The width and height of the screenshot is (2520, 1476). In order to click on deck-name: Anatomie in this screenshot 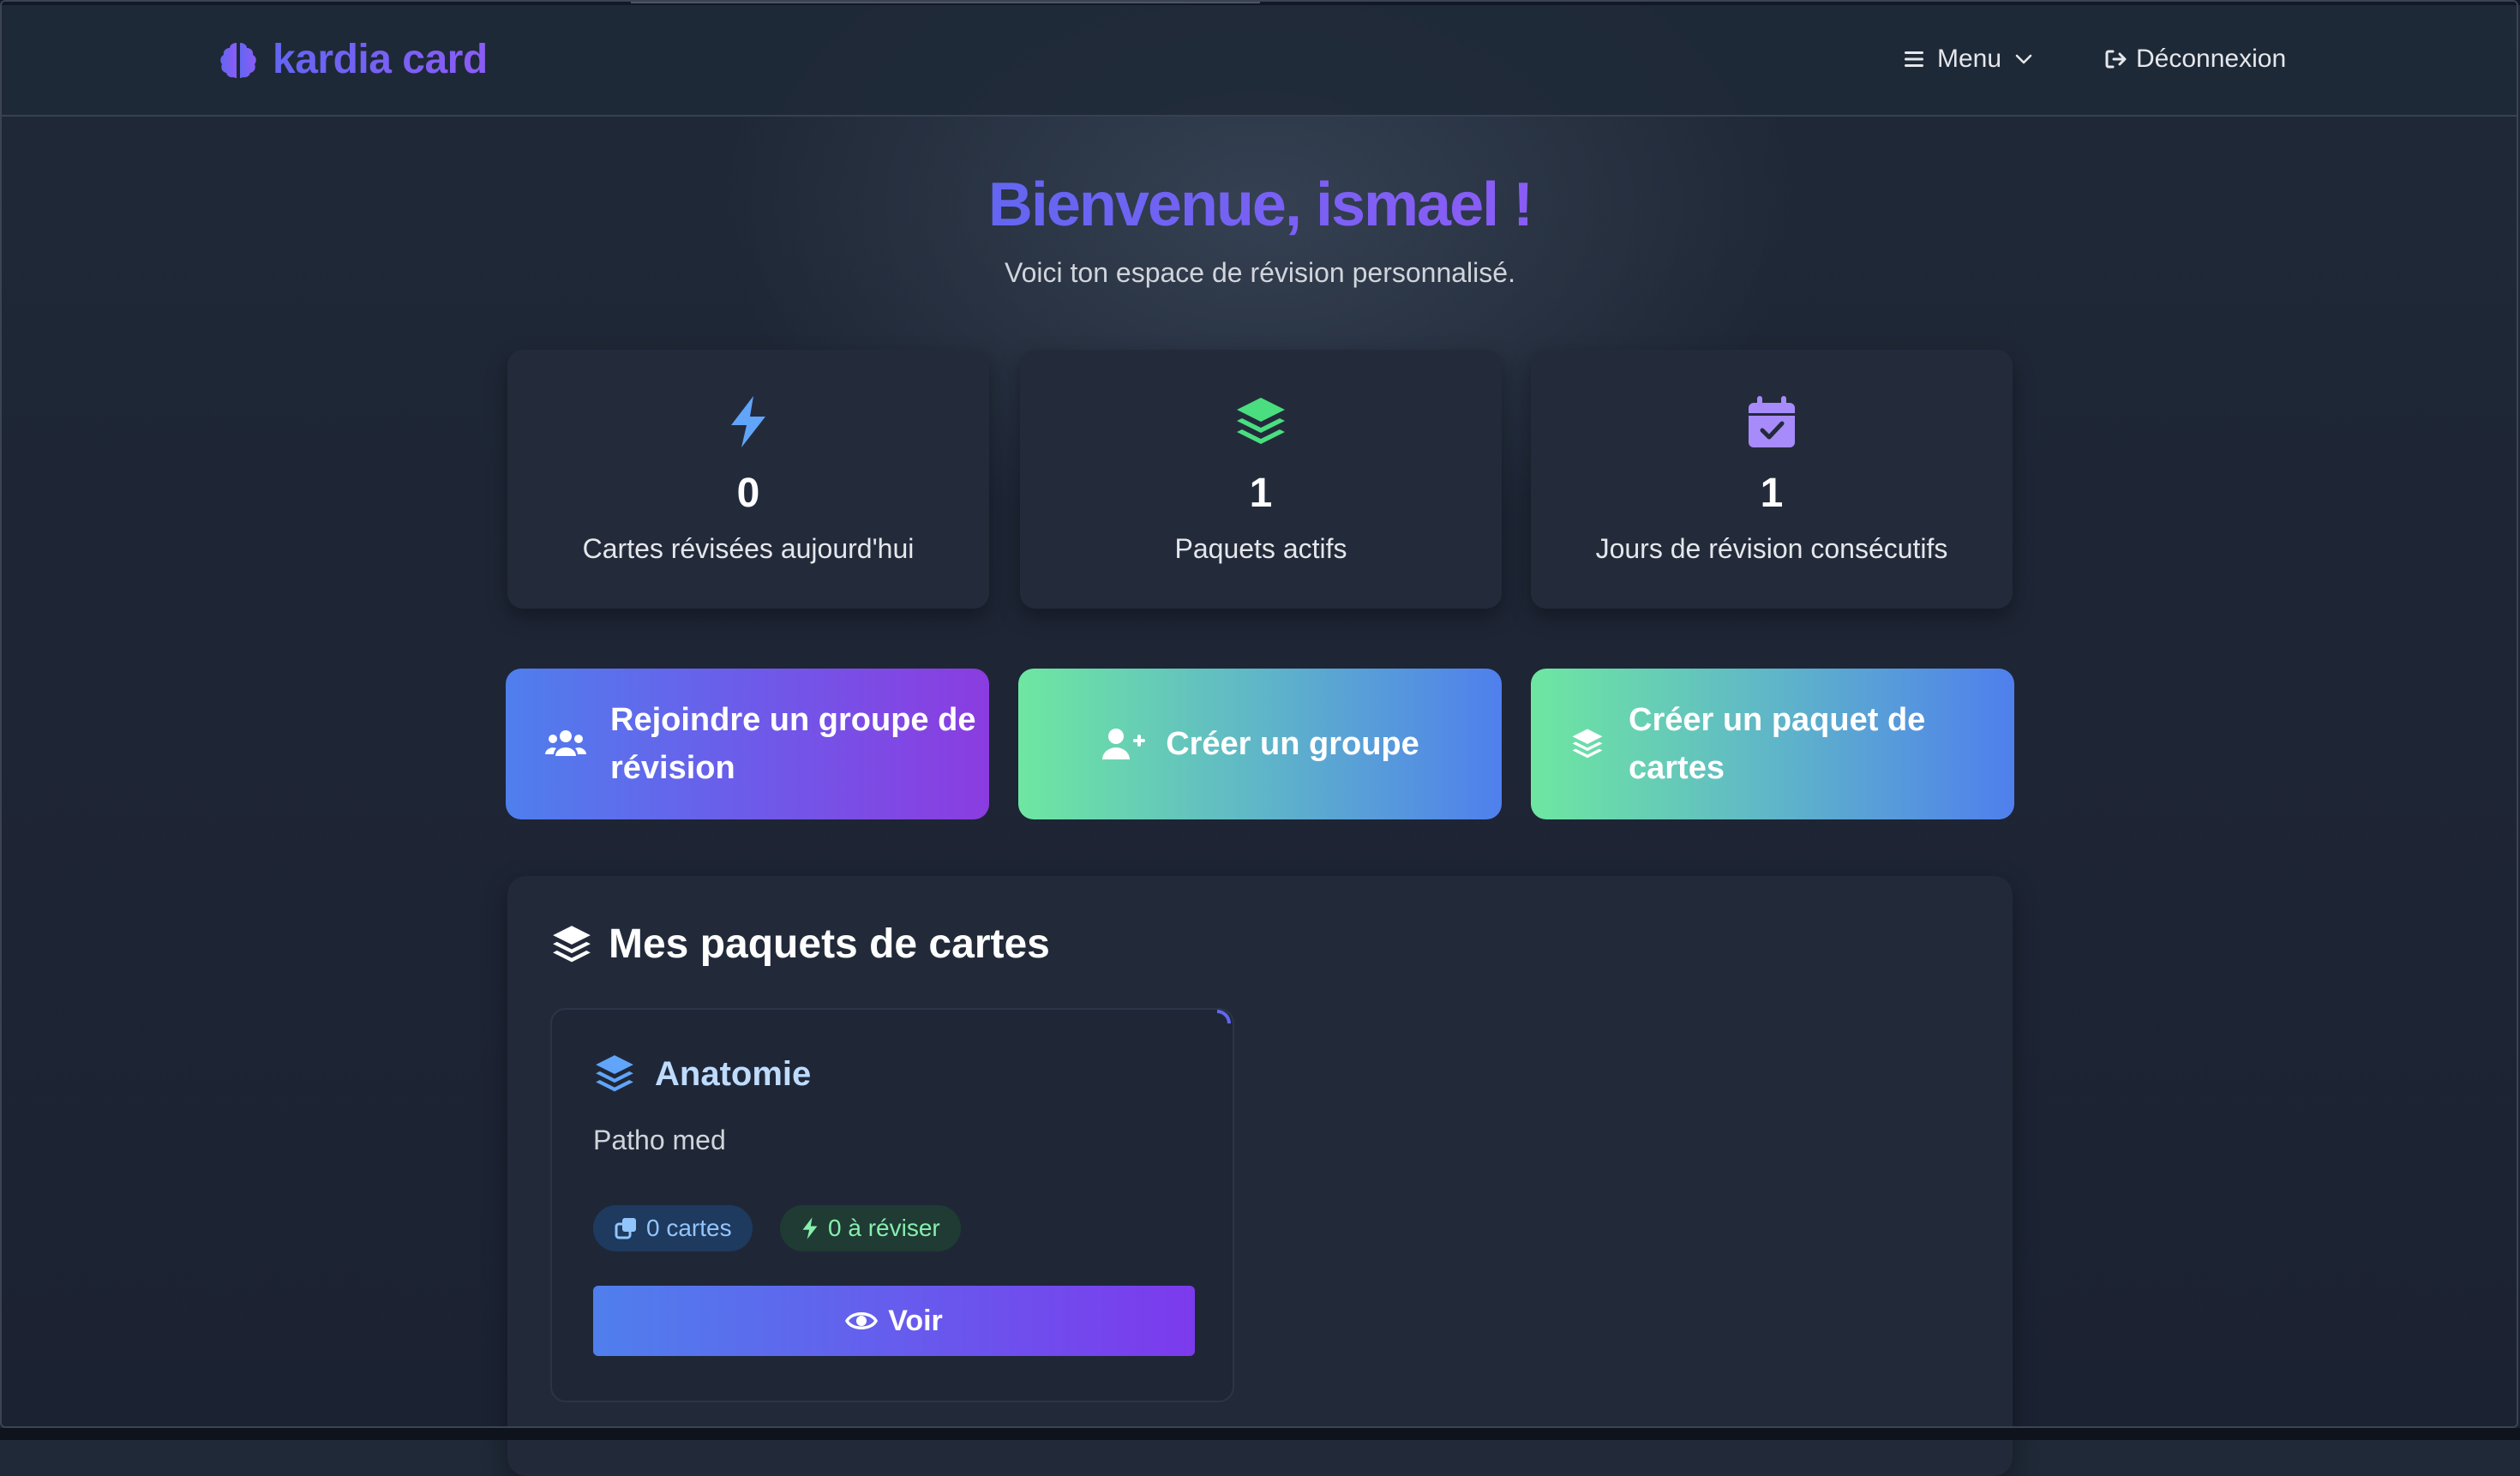, I will do `click(702, 1074)`.